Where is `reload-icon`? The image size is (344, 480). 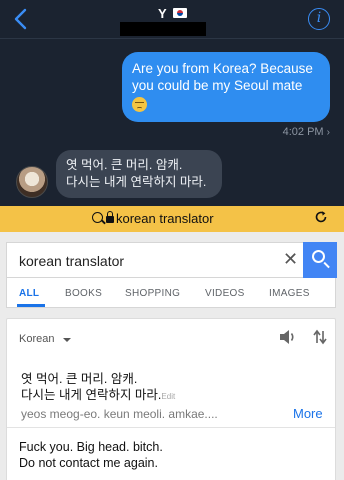 reload-icon is located at coordinates (321, 217).